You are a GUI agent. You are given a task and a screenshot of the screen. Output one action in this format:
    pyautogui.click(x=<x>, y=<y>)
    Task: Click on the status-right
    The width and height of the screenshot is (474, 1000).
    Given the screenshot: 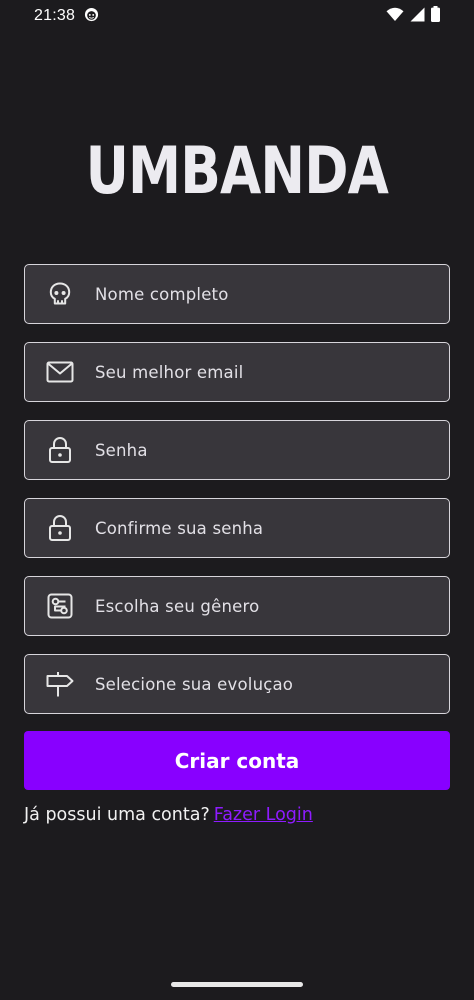 What is the action you would take?
    pyautogui.click(x=413, y=16)
    